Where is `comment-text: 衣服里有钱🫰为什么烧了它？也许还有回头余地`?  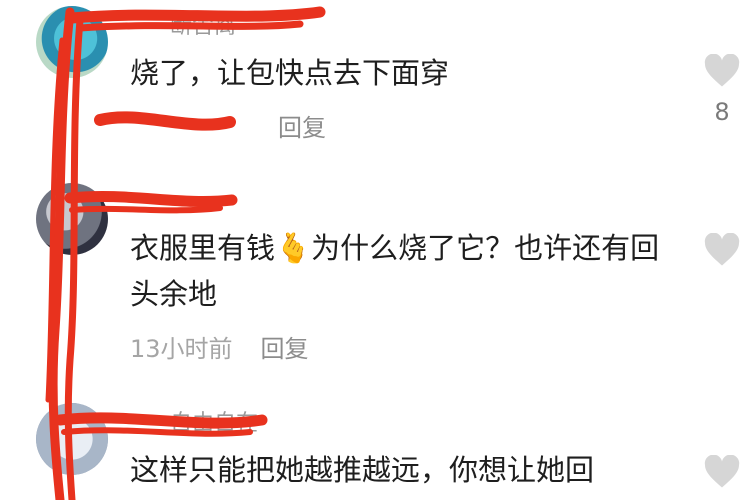 comment-text: 衣服里有钱🫰为什么烧了它？也许还有回头余地 is located at coordinates (395, 271).